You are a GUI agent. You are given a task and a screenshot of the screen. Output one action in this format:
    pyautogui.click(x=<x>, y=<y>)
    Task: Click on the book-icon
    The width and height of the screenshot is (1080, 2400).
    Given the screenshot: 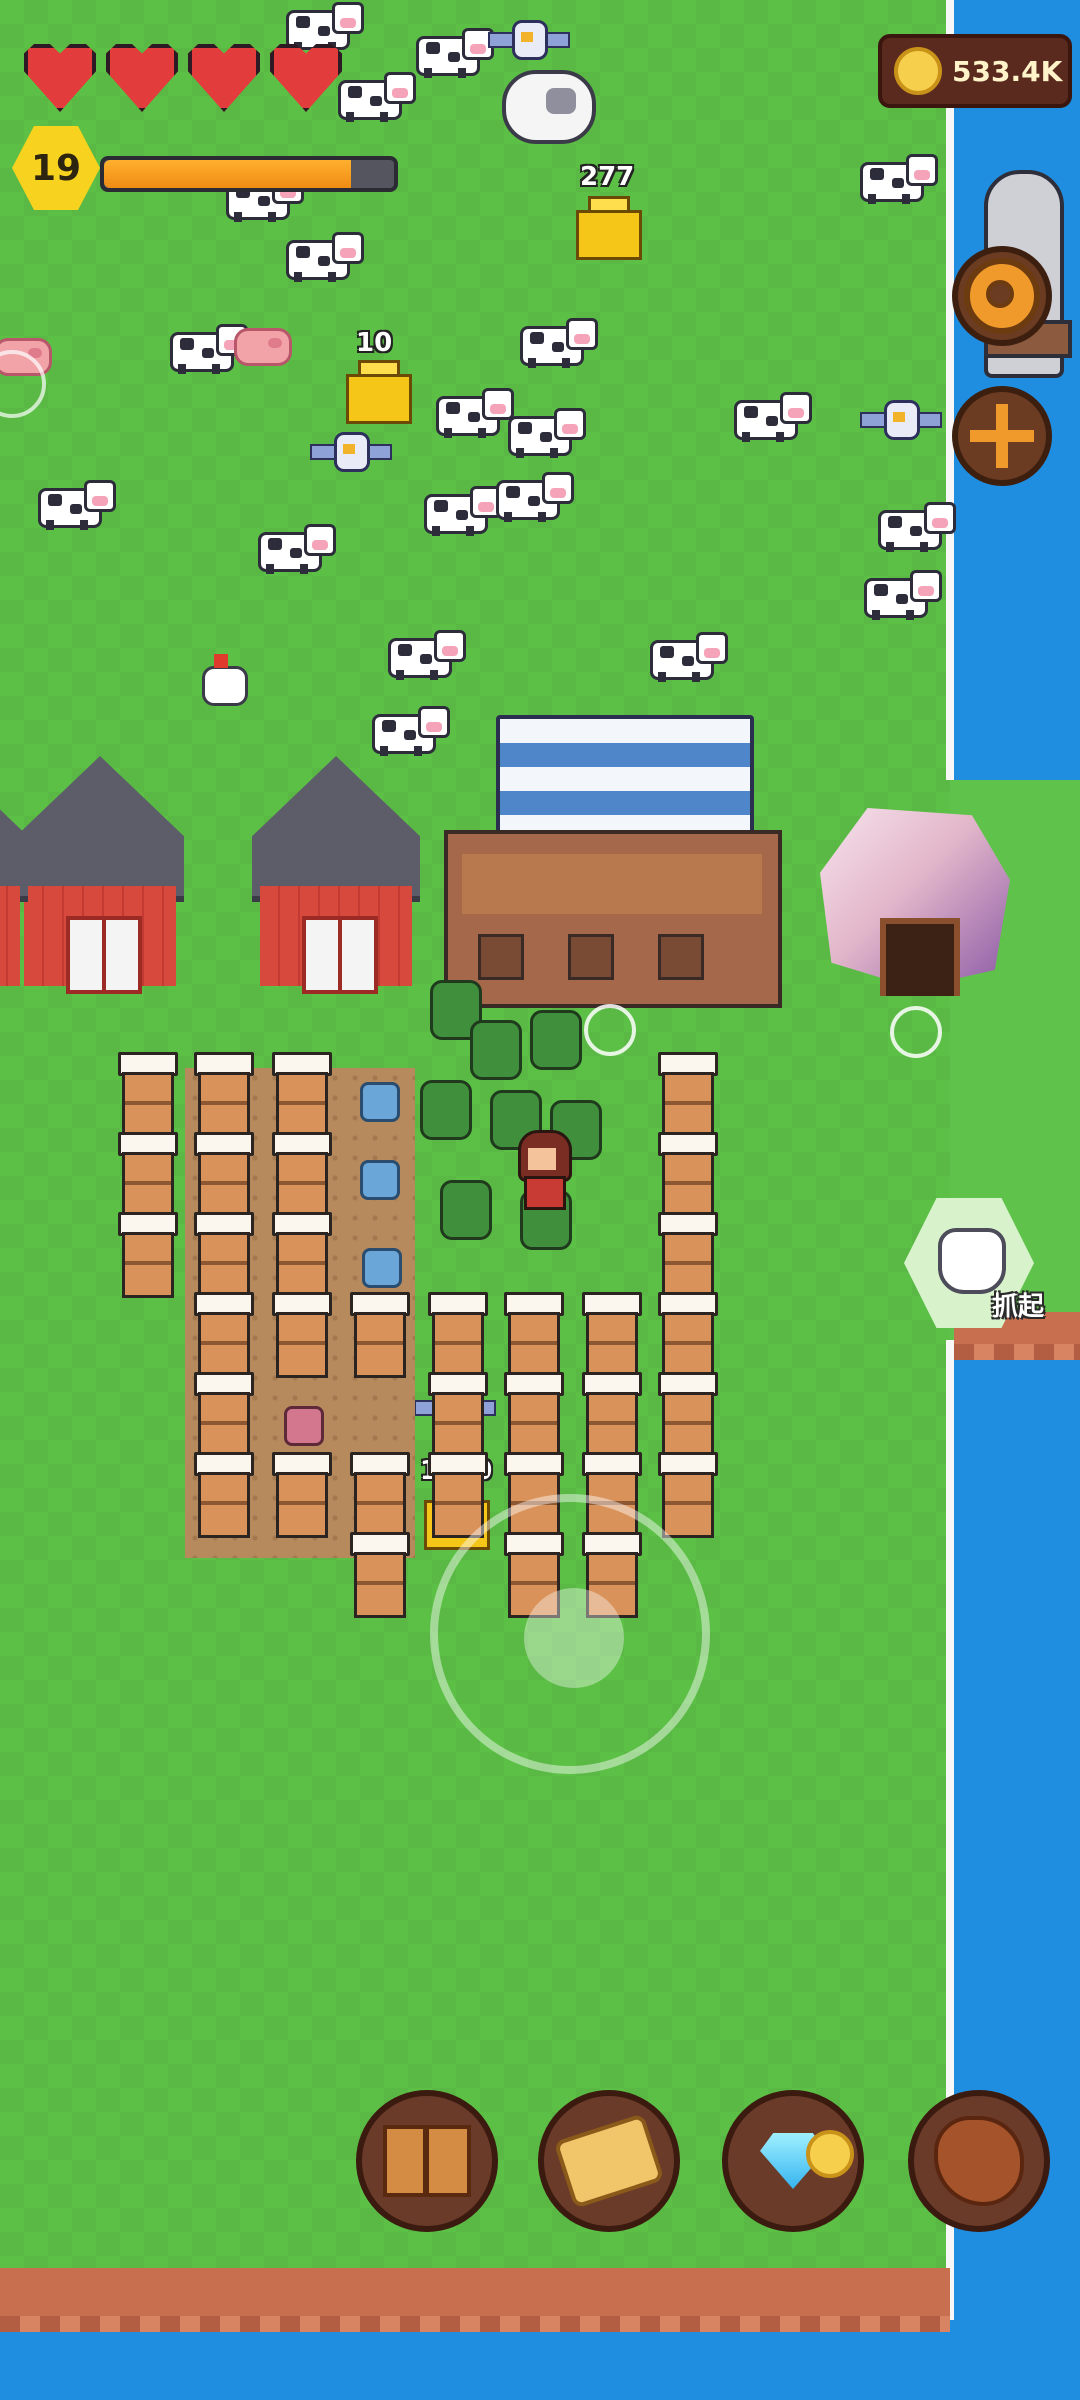 What is the action you would take?
    pyautogui.click(x=427, y=2161)
    